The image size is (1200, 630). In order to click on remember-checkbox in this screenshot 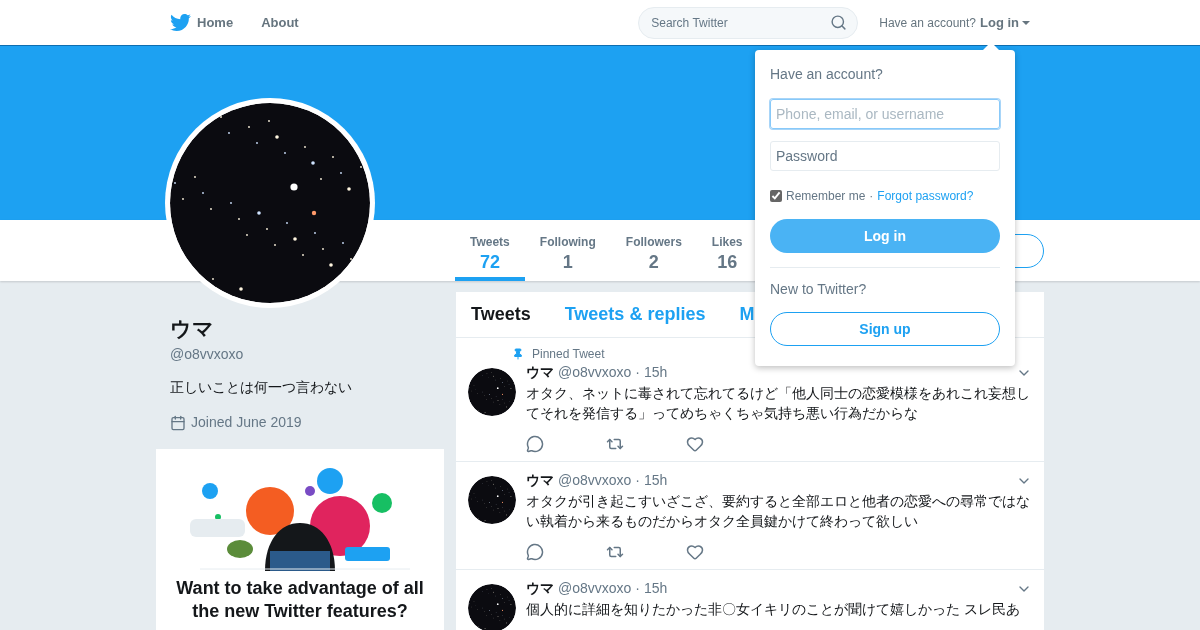, I will do `click(776, 196)`.